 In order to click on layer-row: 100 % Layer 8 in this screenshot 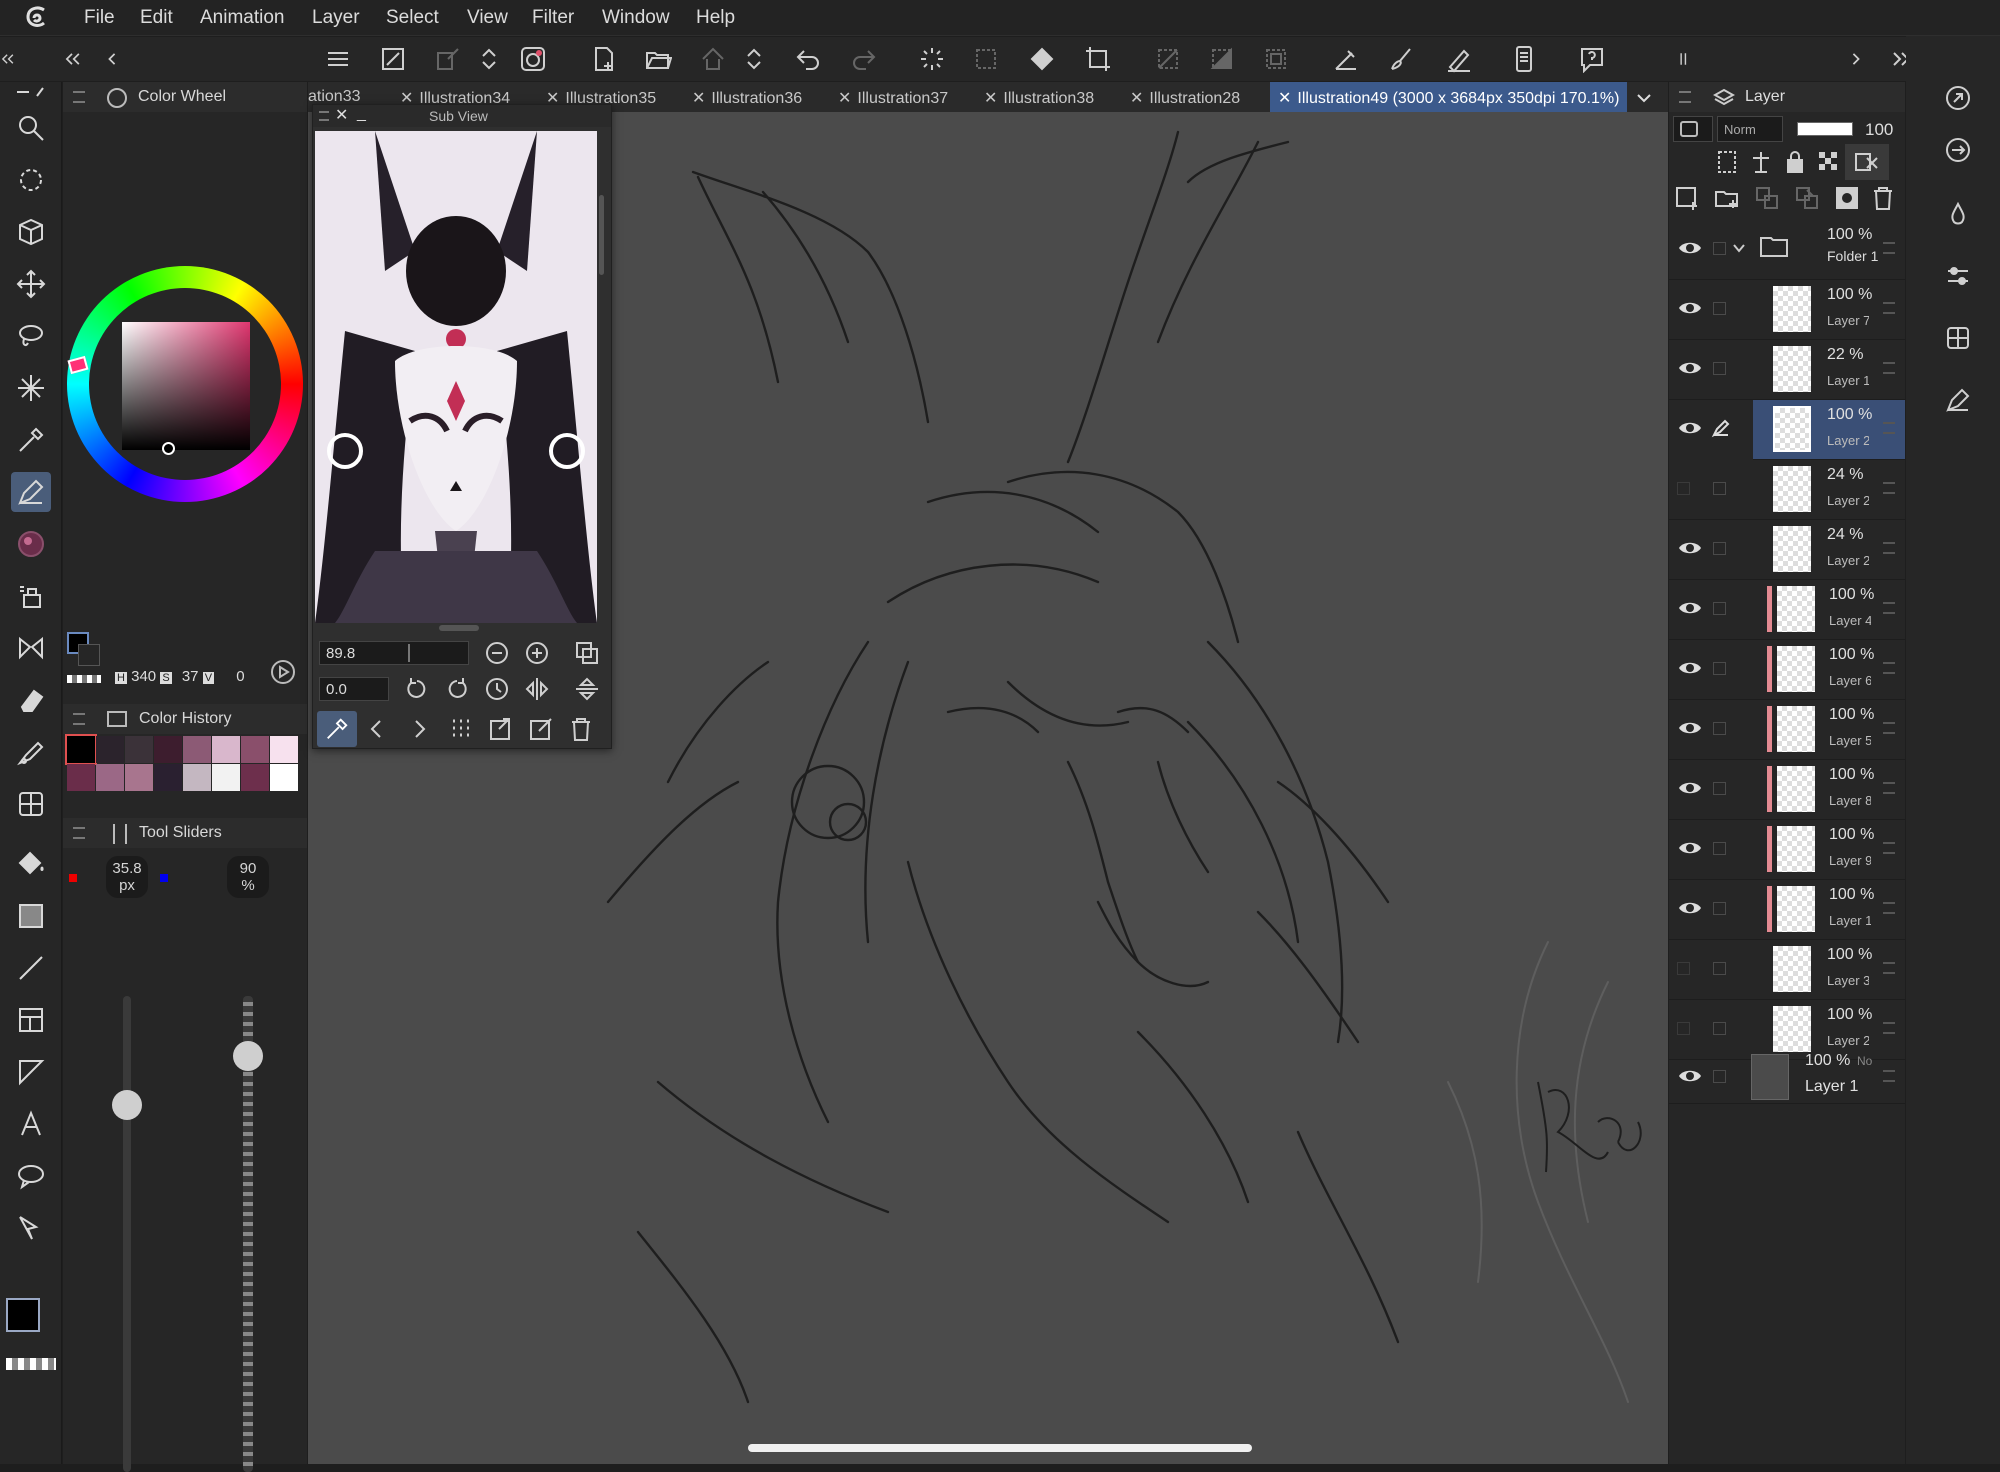, I will do `click(1787, 790)`.